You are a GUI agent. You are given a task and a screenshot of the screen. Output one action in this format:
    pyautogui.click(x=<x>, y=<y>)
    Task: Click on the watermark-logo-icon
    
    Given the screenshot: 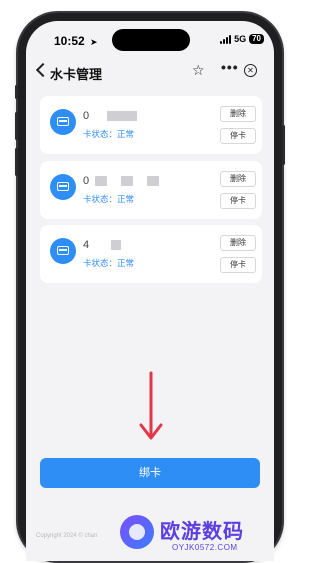 What is the action you would take?
    pyautogui.click(x=137, y=532)
    